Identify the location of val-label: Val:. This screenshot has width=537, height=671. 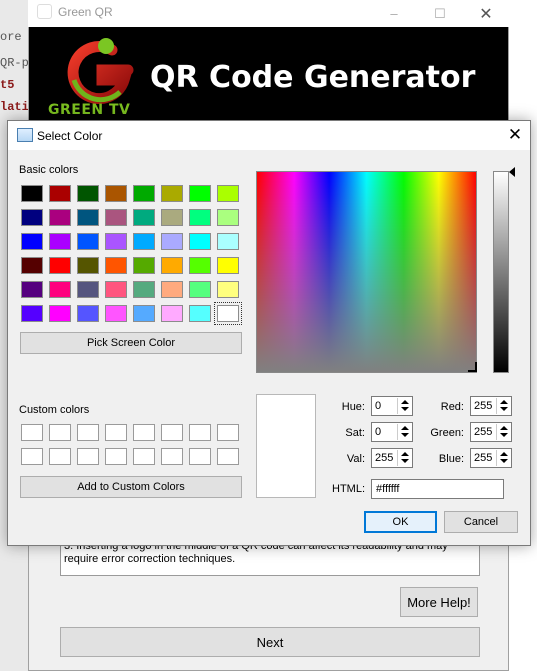
(355, 459).